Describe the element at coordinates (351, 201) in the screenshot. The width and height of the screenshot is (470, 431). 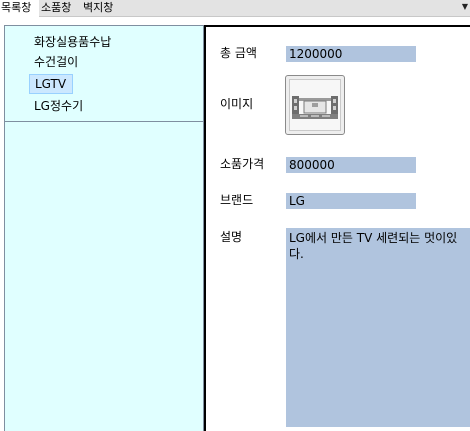
I see `brand-value: LG` at that location.